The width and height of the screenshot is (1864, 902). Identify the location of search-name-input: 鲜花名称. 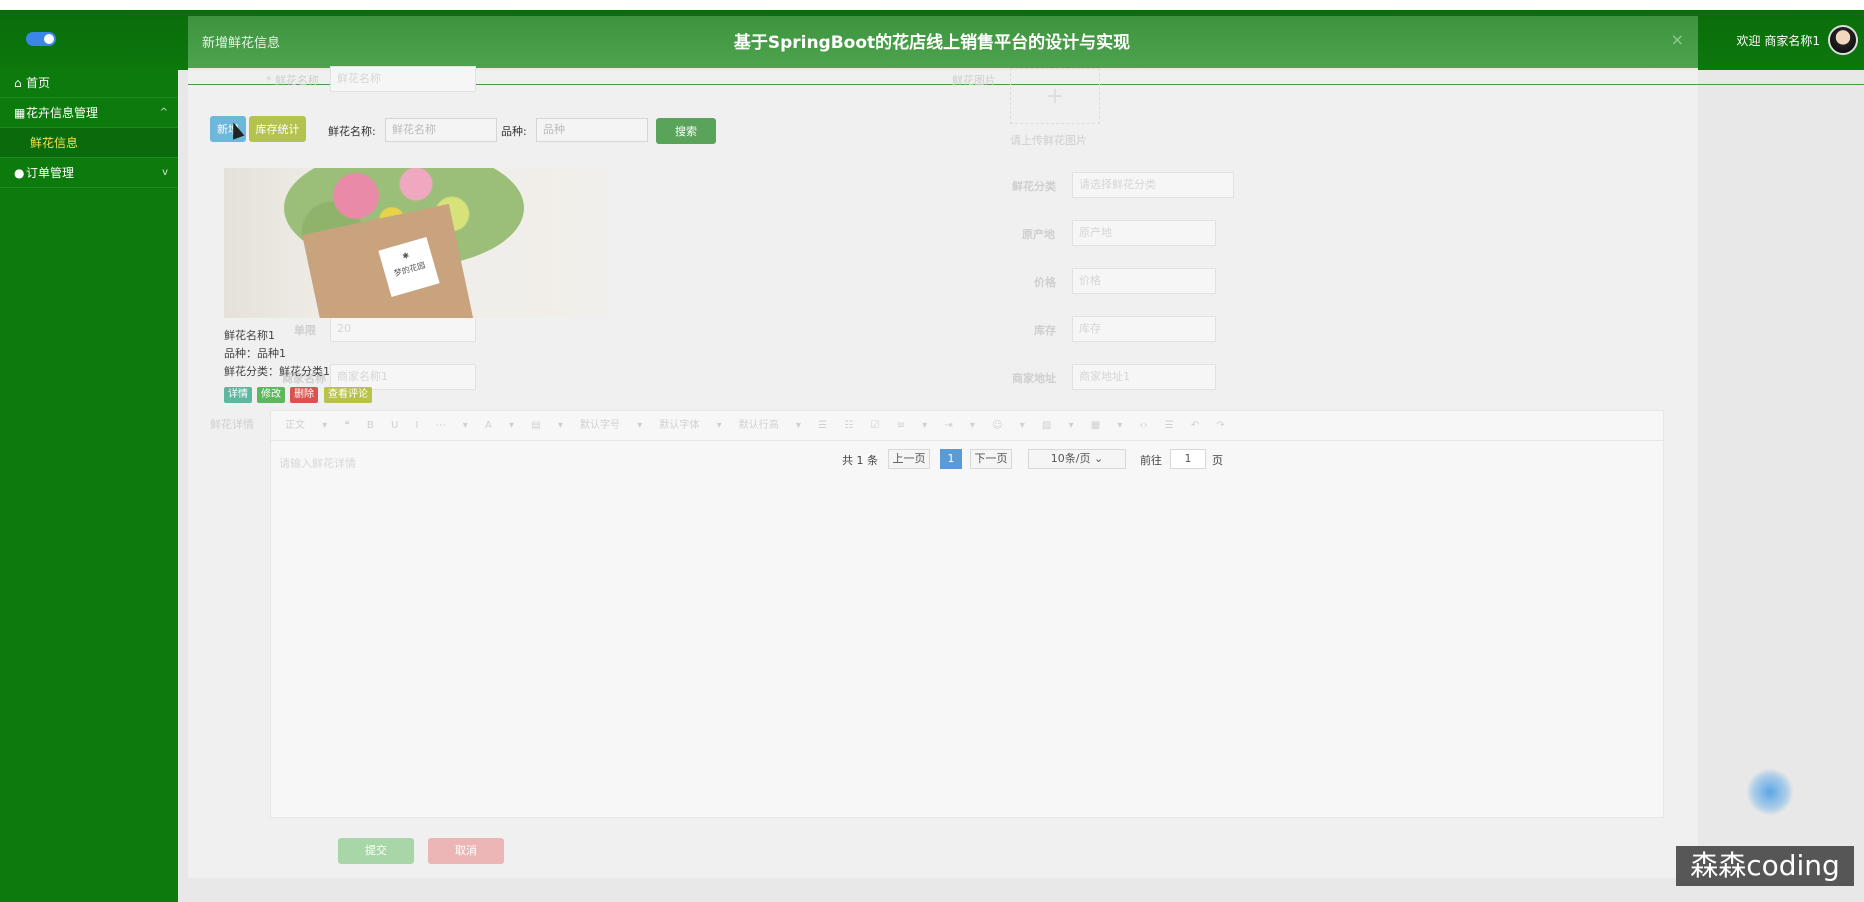
(441, 130).